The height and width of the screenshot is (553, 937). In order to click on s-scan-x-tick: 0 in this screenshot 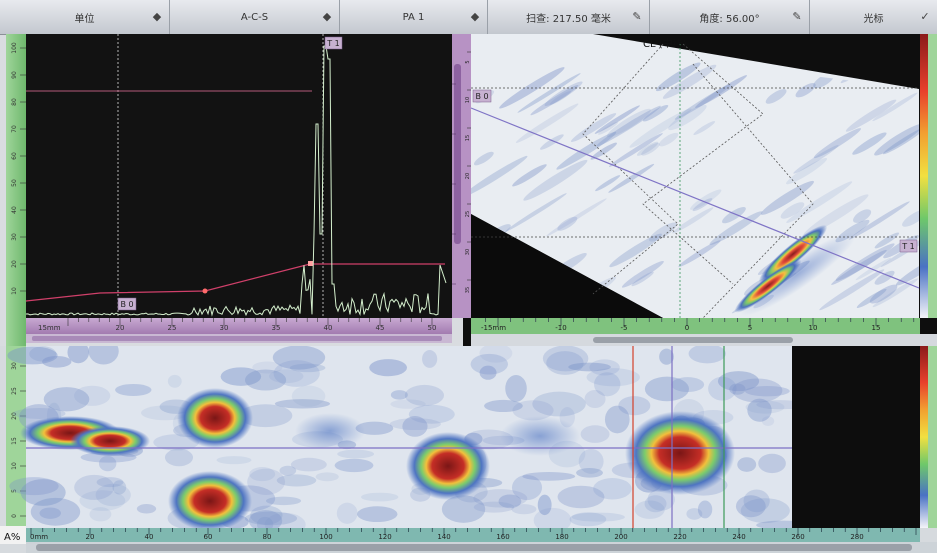, I will do `click(687, 328)`.